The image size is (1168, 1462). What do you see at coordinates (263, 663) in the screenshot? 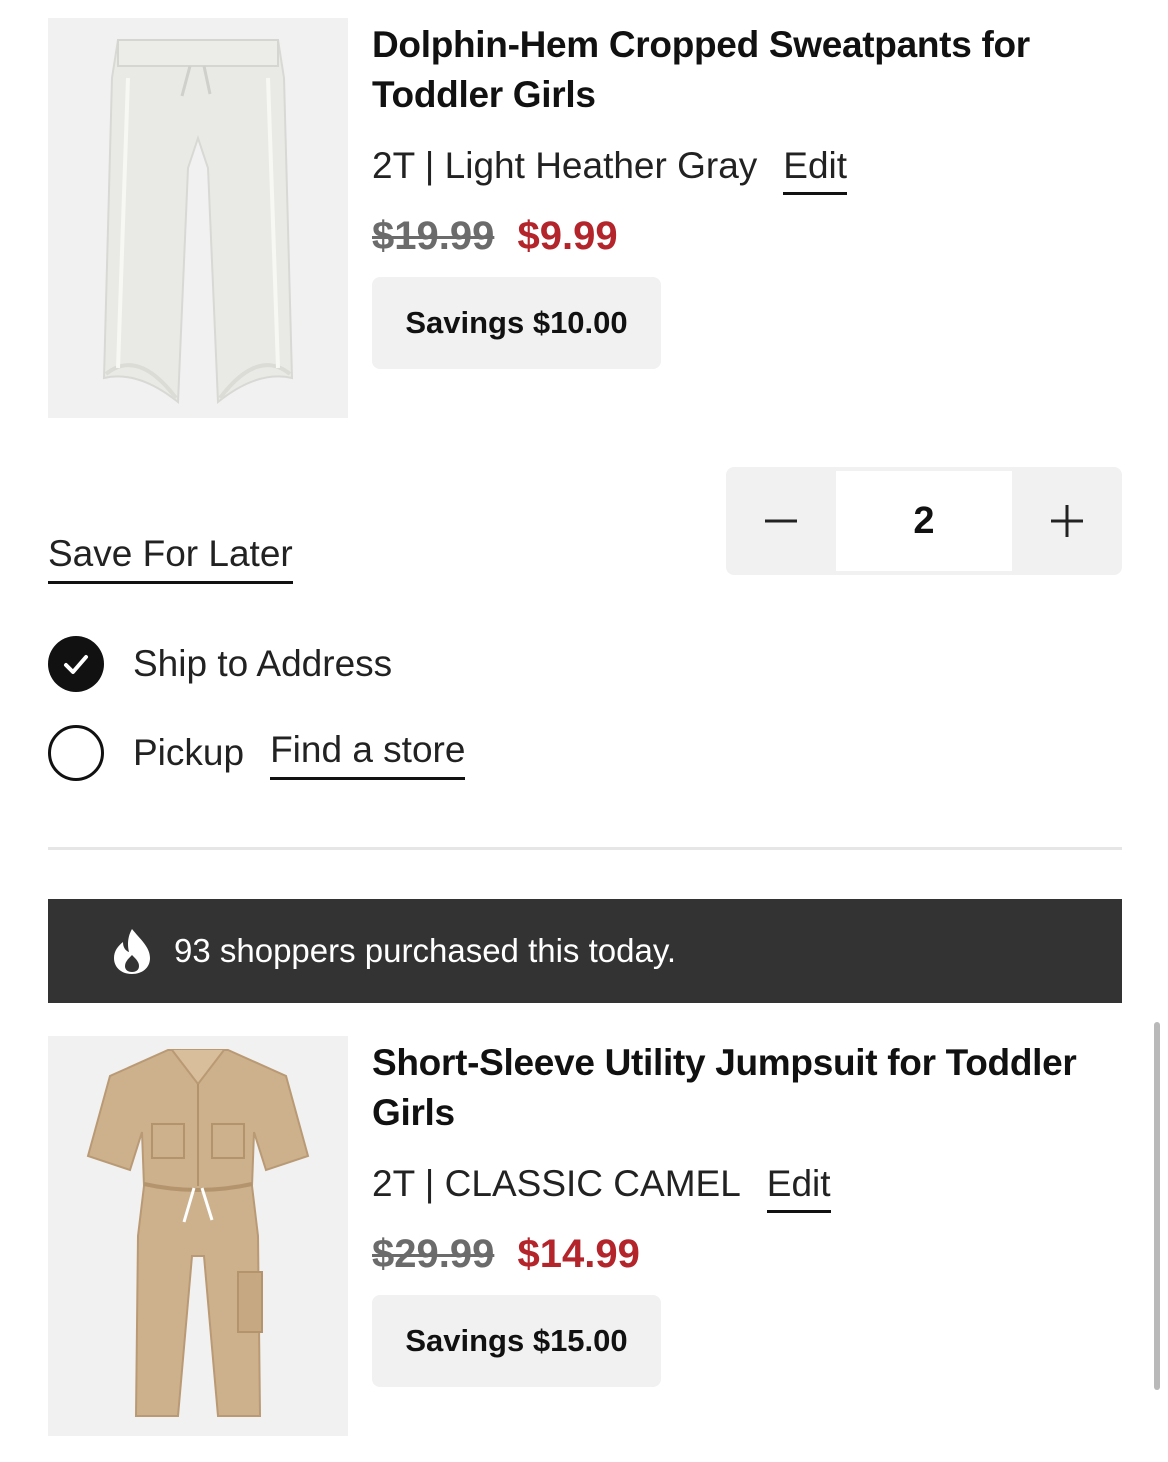
I see `ship-label: Ship to Address` at bounding box center [263, 663].